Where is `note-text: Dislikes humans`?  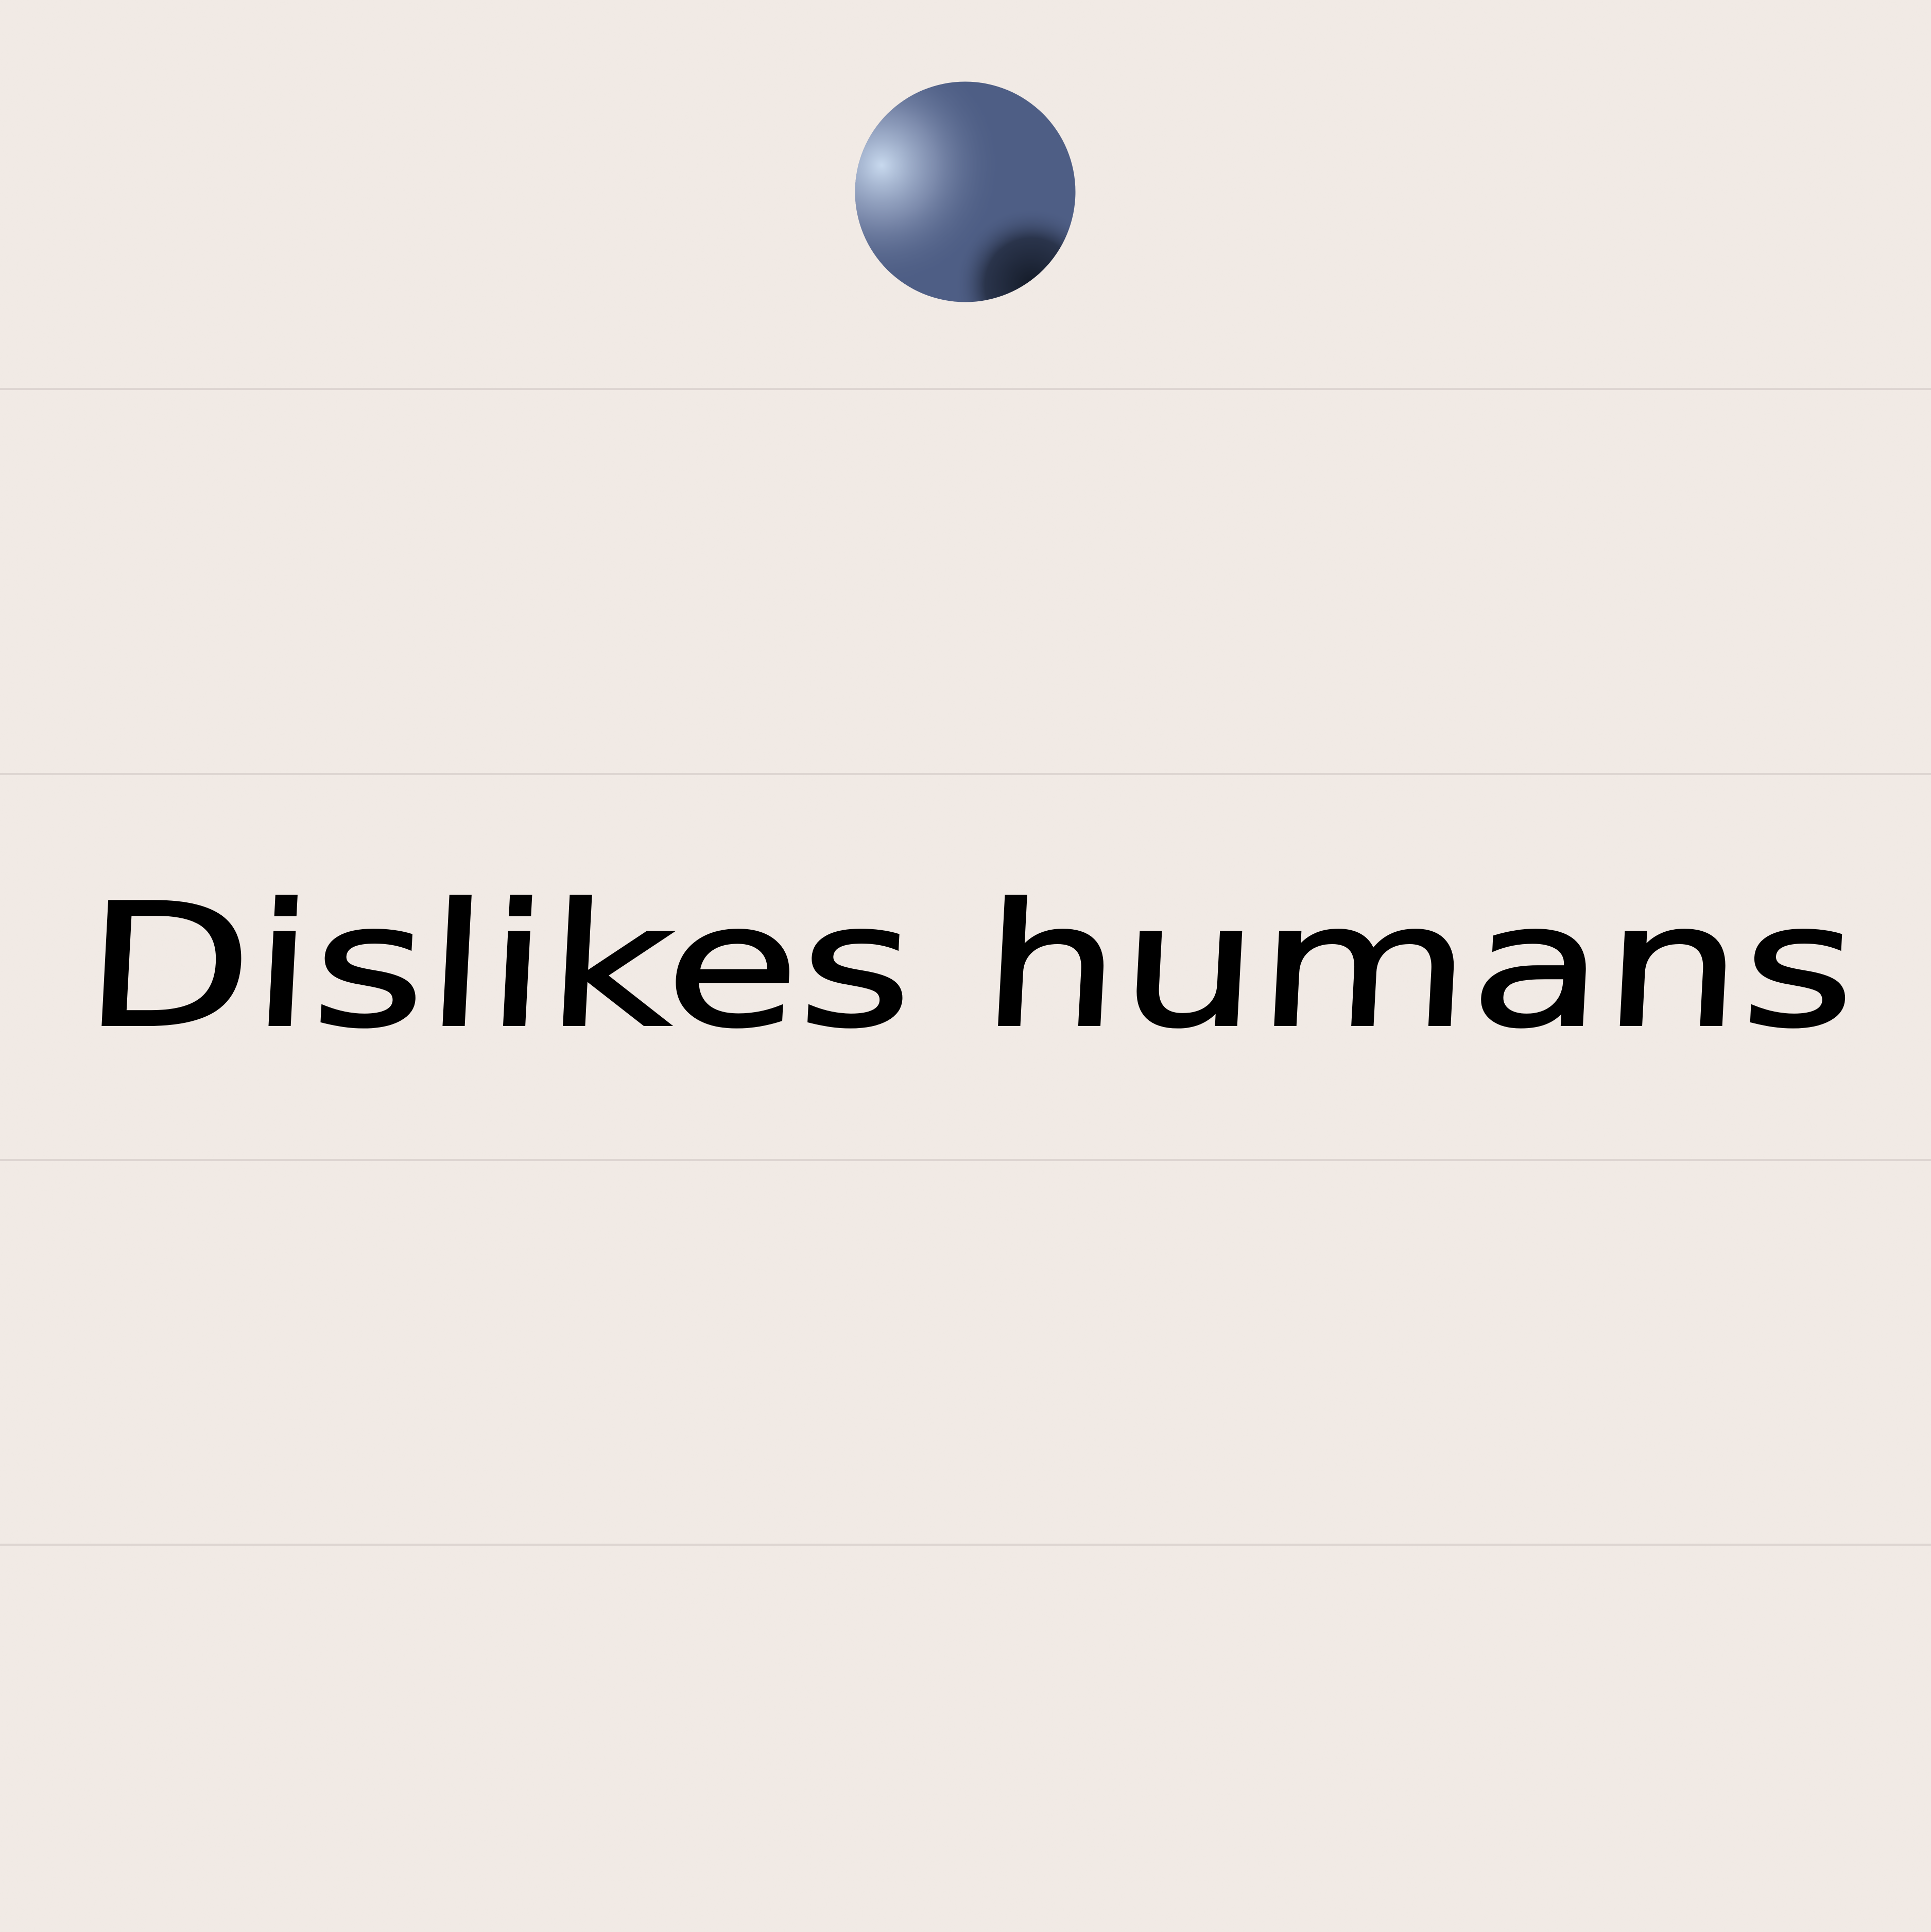
note-text: Dislikes humans is located at coordinates (970, 966).